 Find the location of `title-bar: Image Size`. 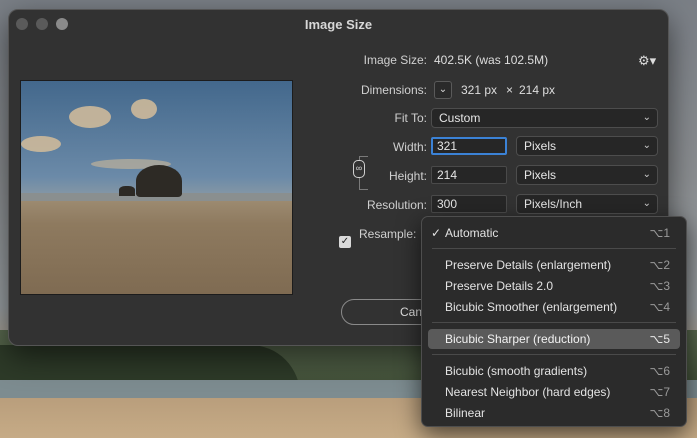

title-bar: Image Size is located at coordinates (338, 24).